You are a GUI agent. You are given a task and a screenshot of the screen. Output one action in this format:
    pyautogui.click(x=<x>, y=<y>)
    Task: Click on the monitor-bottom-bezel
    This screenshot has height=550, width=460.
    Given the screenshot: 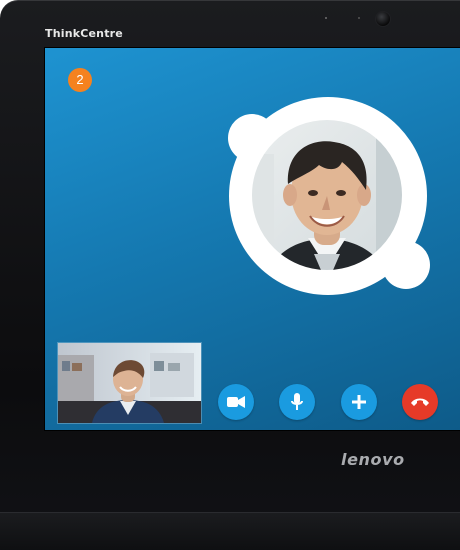 What is the action you would take?
    pyautogui.click(x=230, y=531)
    